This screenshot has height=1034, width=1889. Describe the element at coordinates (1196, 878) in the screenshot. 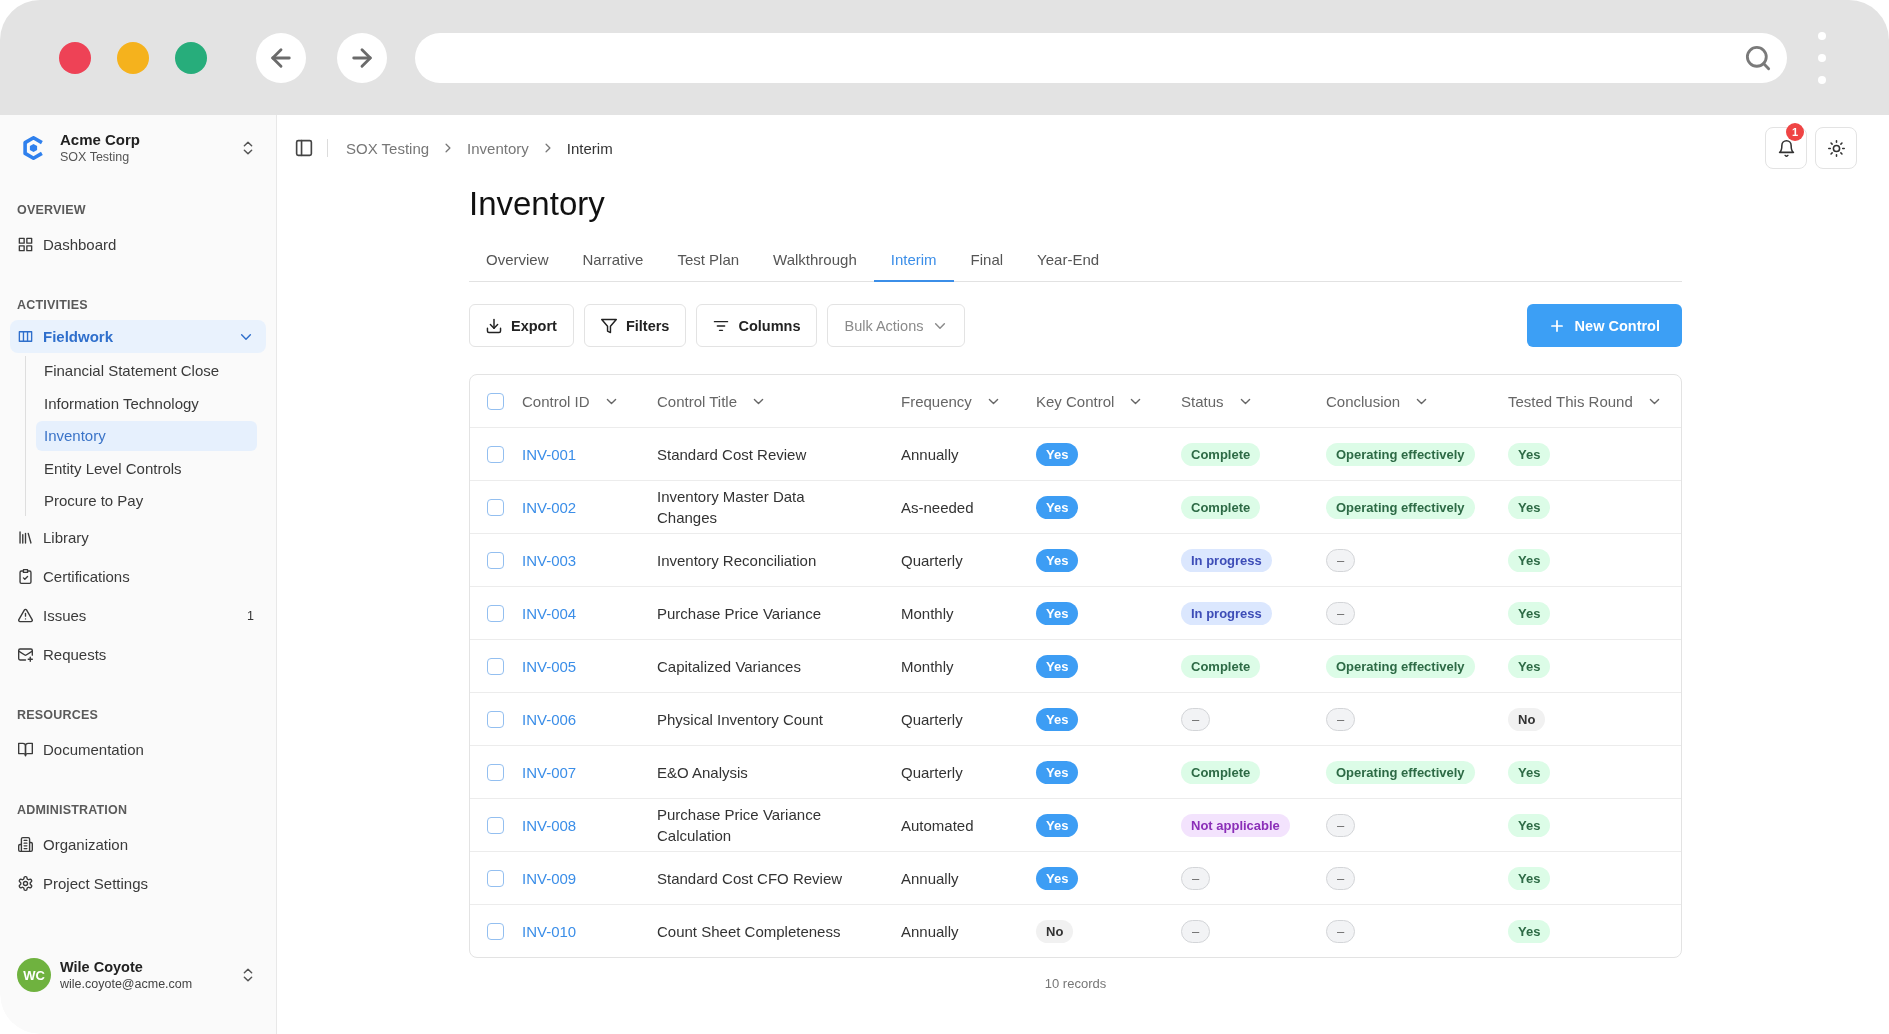

I see `status-badge: –` at that location.